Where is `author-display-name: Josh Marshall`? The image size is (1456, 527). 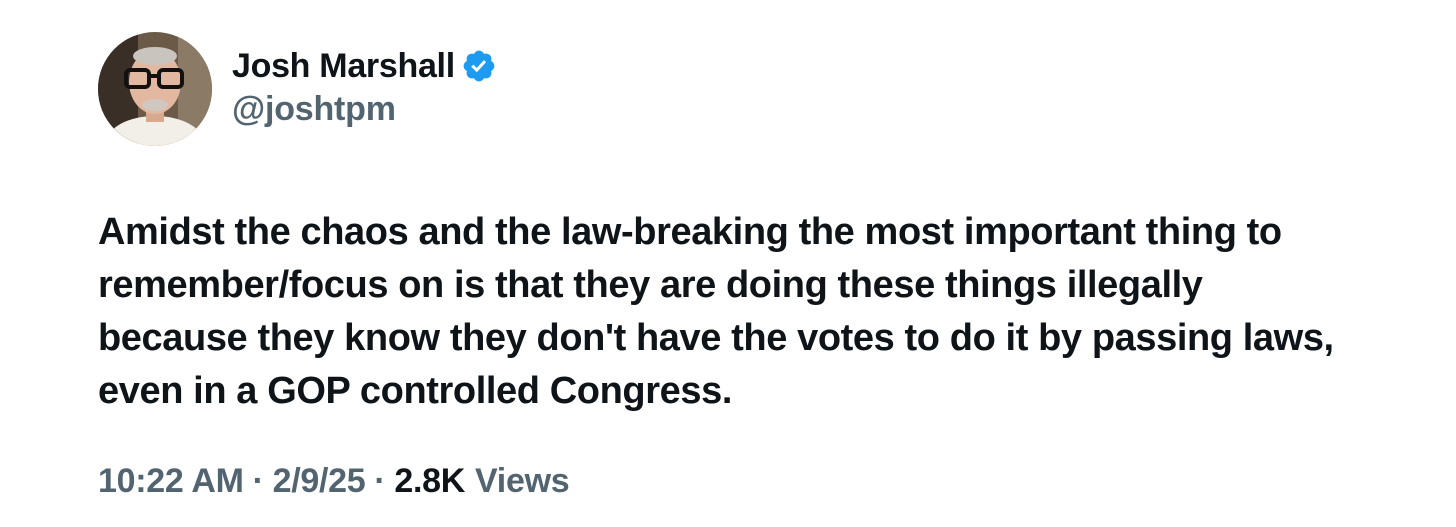
author-display-name: Josh Marshall is located at coordinates (343, 66).